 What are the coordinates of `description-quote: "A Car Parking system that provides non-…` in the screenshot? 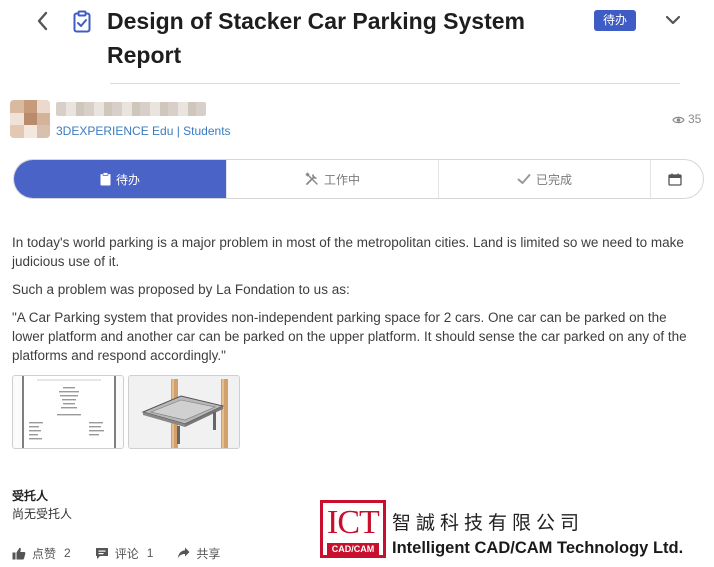 It's located at (349, 336).